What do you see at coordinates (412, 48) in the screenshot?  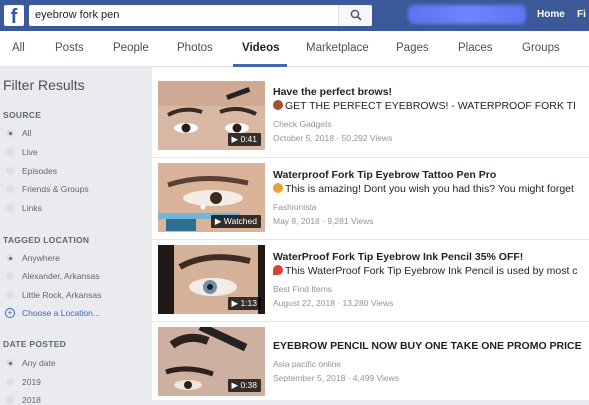 I see `tab-pages: Pages` at bounding box center [412, 48].